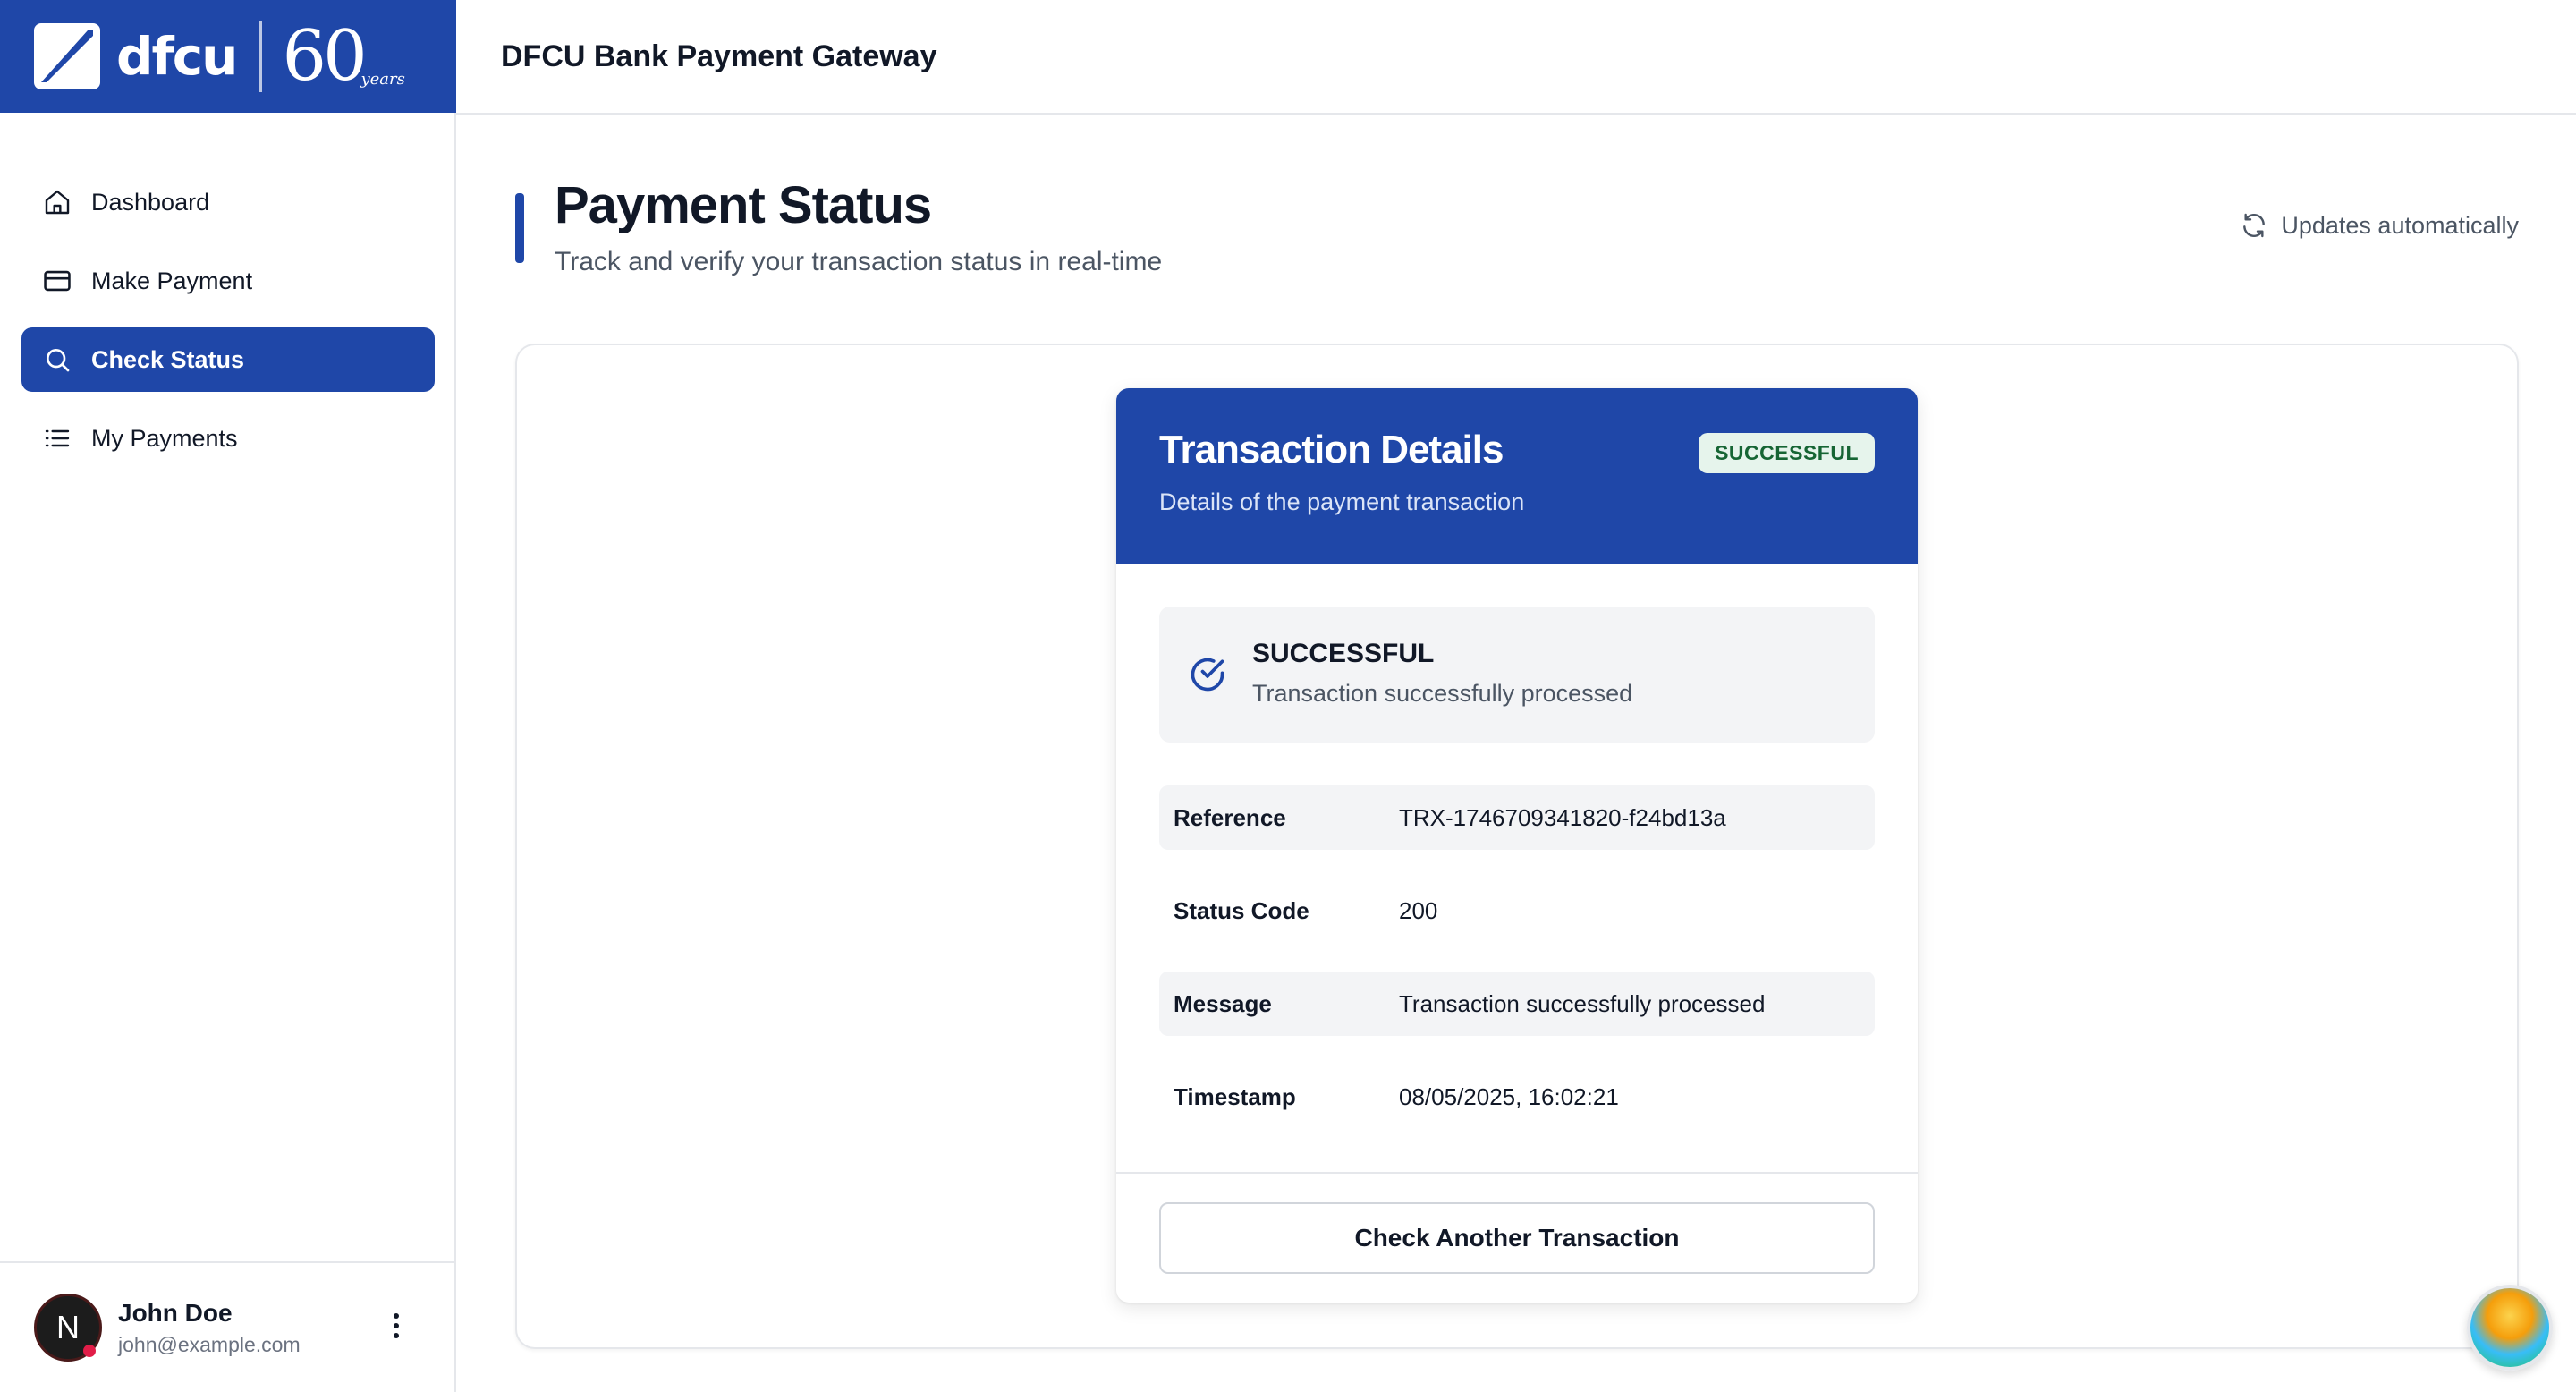 This screenshot has width=2576, height=1392. What do you see at coordinates (719, 55) in the screenshot?
I see `app-title: DFCU Bank Payment Gateway` at bounding box center [719, 55].